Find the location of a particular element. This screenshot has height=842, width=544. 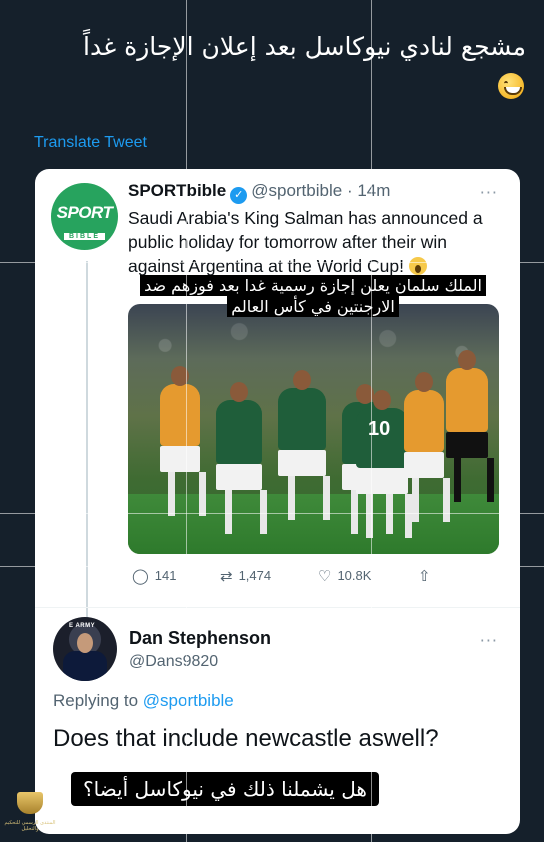

reply-author-name: Dan Stephenson is located at coordinates (200, 638).